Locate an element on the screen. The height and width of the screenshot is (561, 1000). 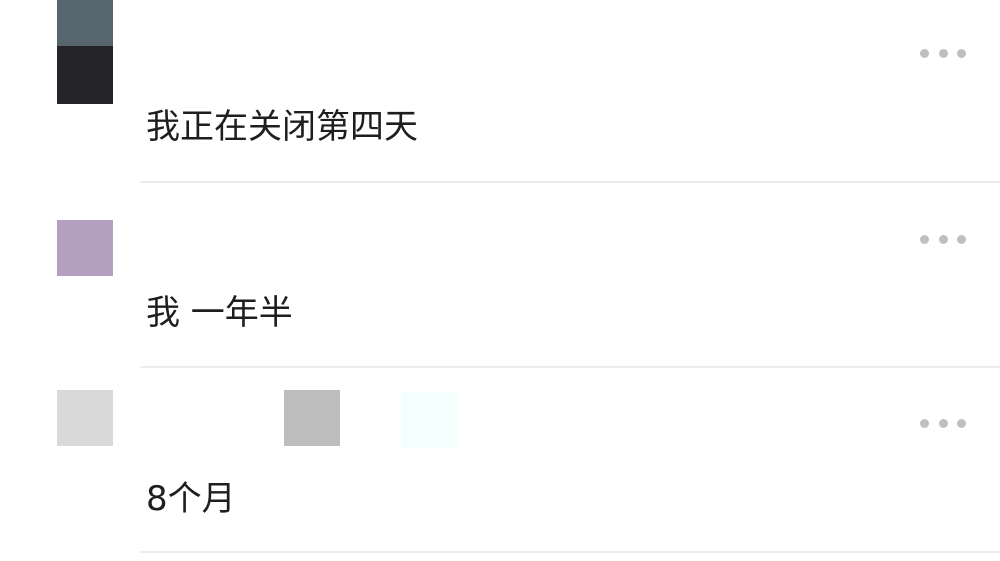
comment-text: 我正在关闭第四天 is located at coordinates (282, 127).